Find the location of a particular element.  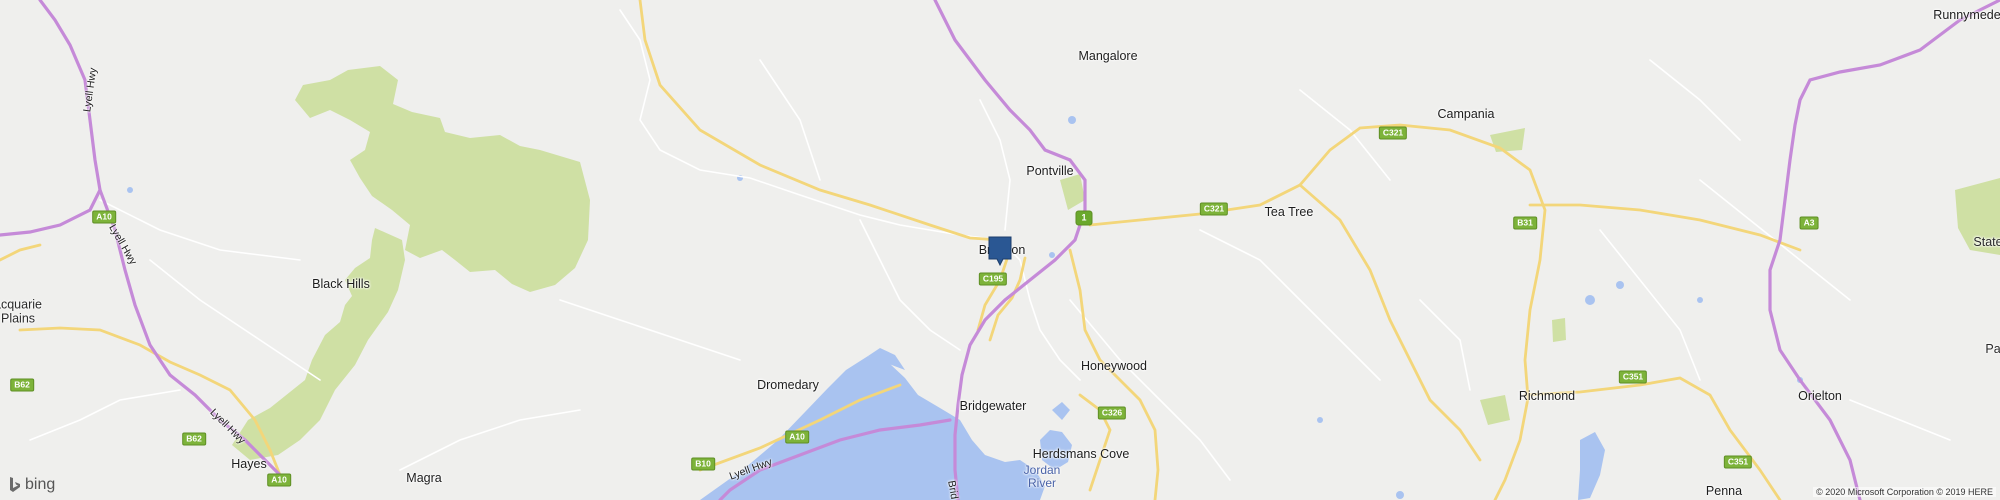

place-label-richmond: Richmond is located at coordinates (1547, 396).